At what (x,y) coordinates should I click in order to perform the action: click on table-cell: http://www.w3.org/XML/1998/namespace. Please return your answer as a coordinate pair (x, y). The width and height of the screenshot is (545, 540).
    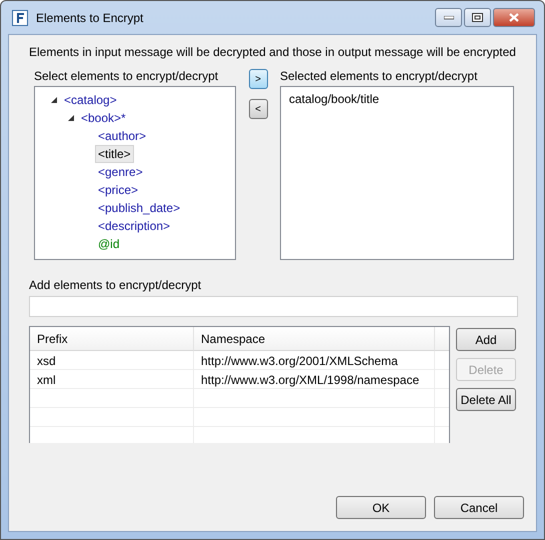
    Looking at the image, I should click on (314, 379).